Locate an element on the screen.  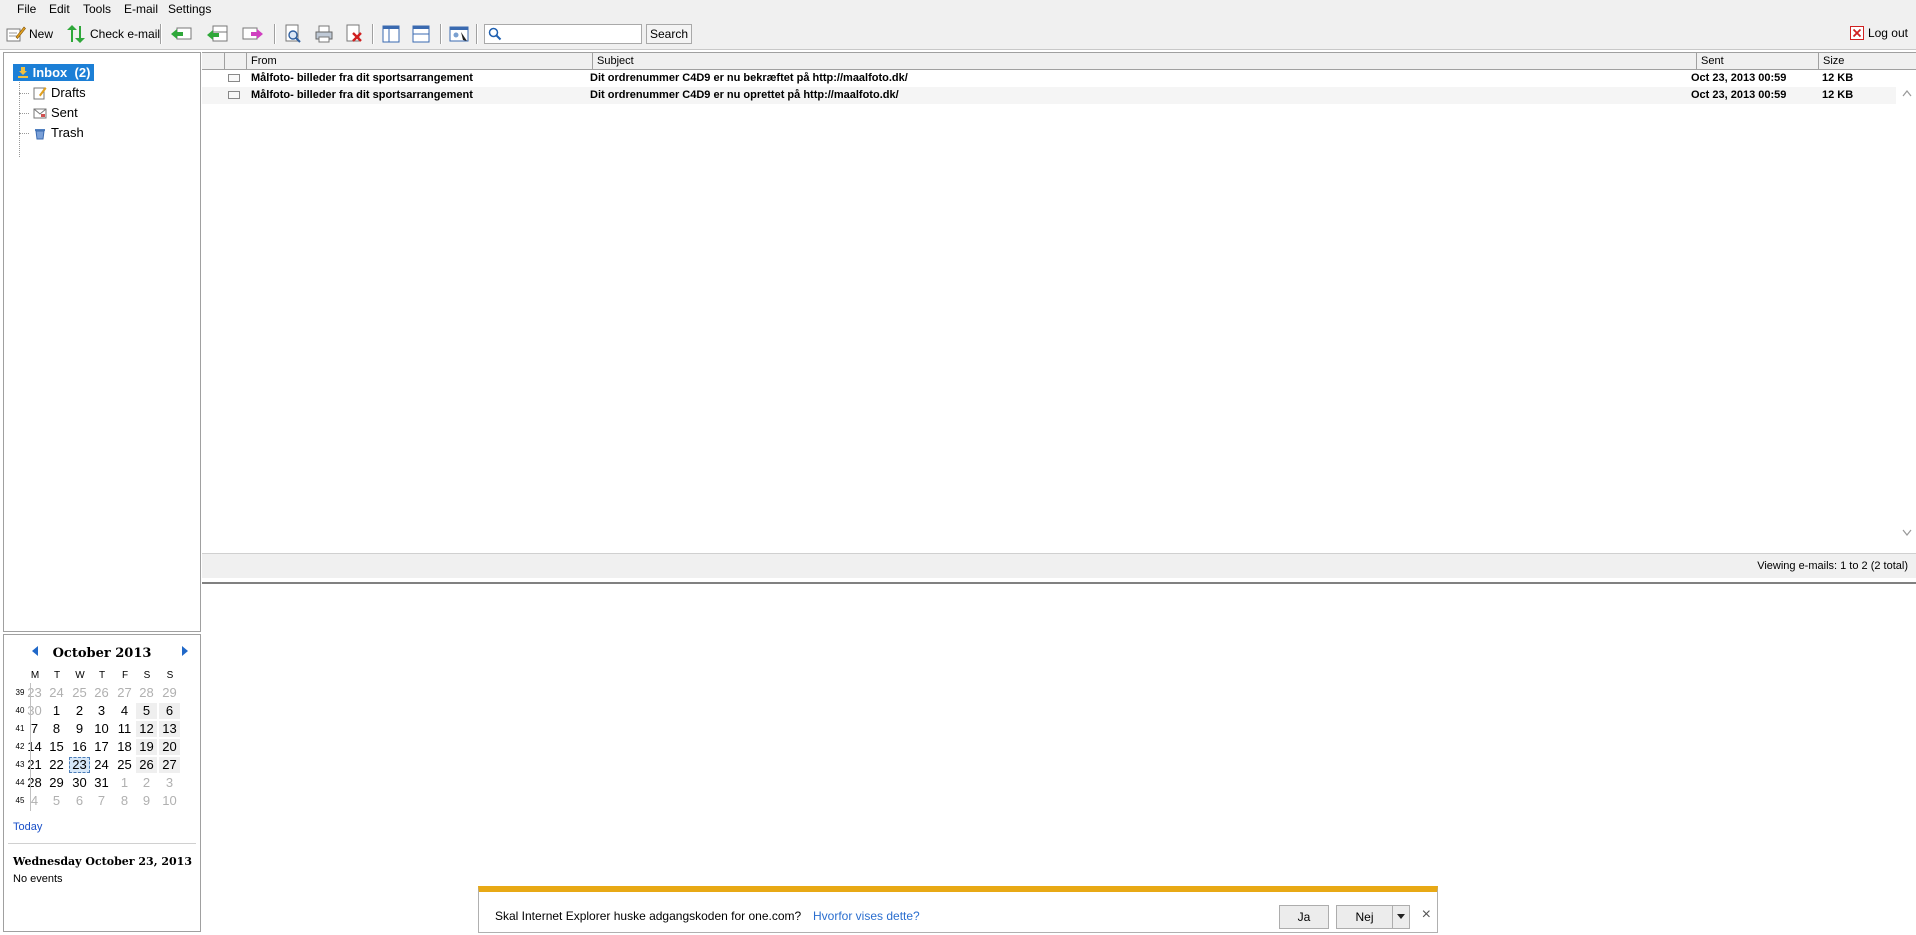
layout-rows-button is located at coordinates (421, 34).